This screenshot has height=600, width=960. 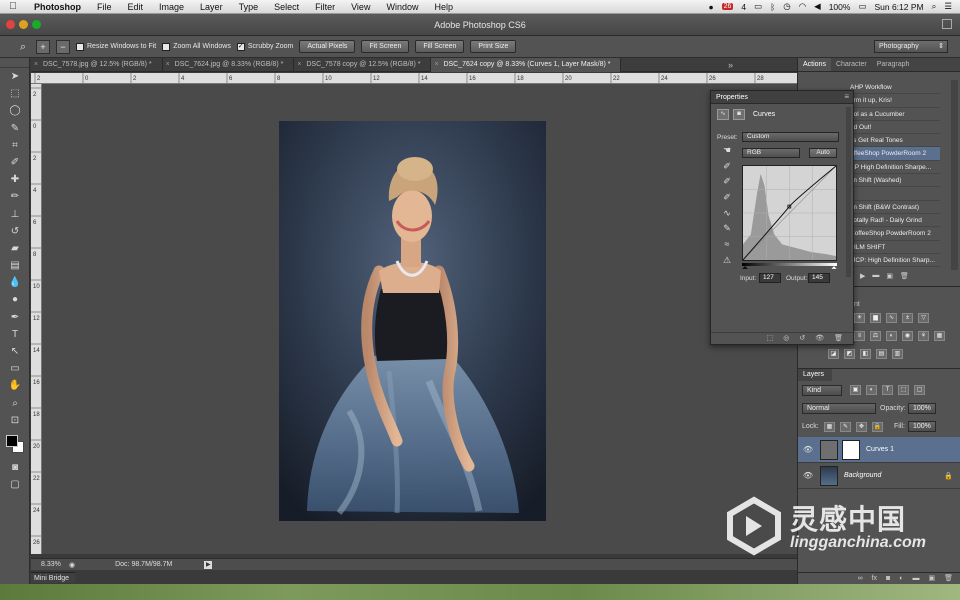 I want to click on scrubby-zoom-checkbox: ✓, so click(x=240, y=46).